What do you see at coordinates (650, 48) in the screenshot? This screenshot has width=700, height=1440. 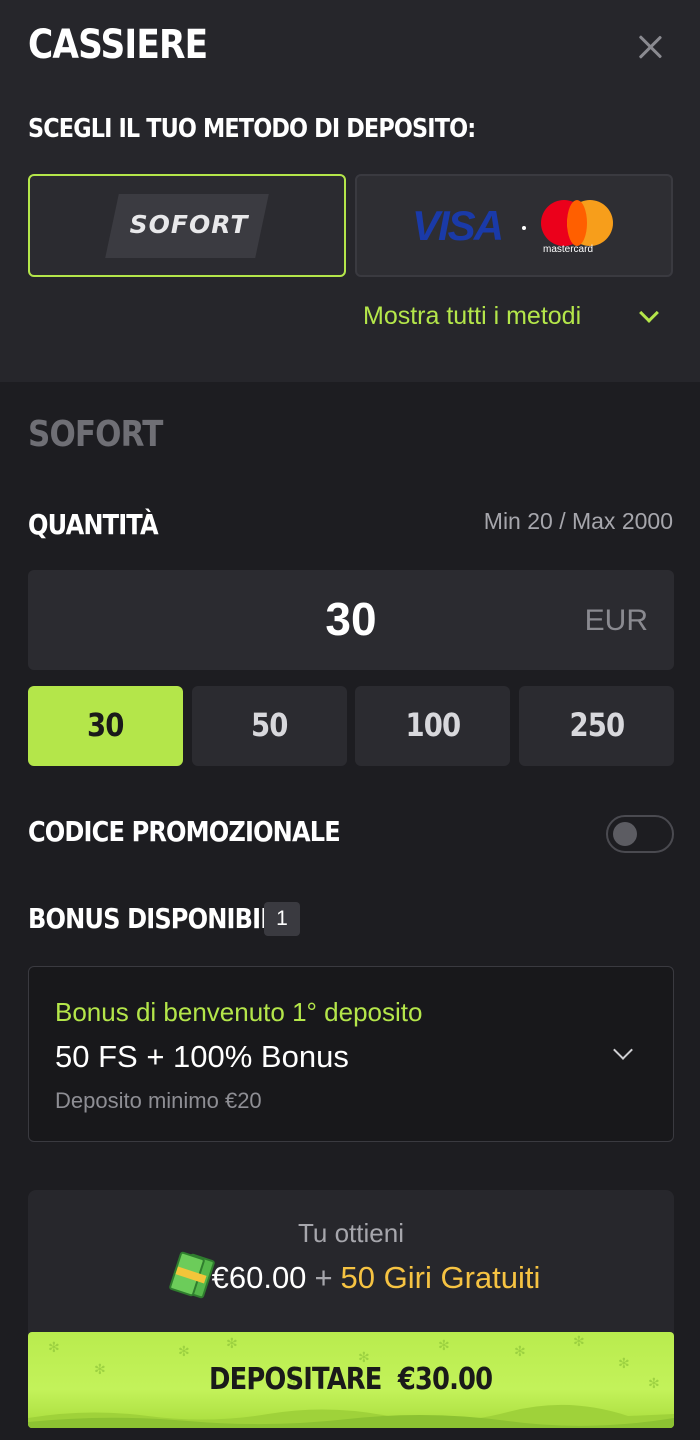 I see `close-icon` at bounding box center [650, 48].